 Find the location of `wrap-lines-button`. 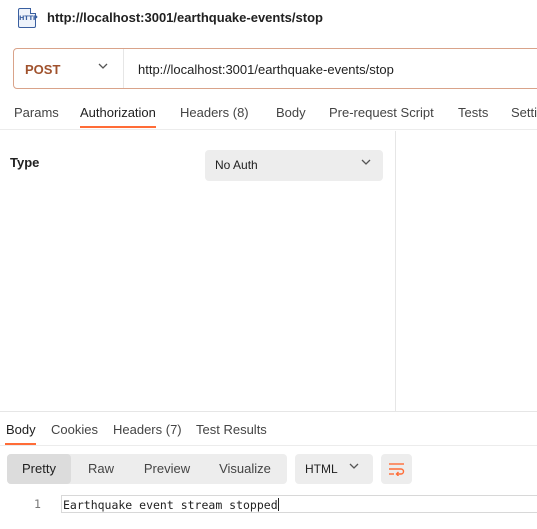

wrap-lines-button is located at coordinates (396, 469).